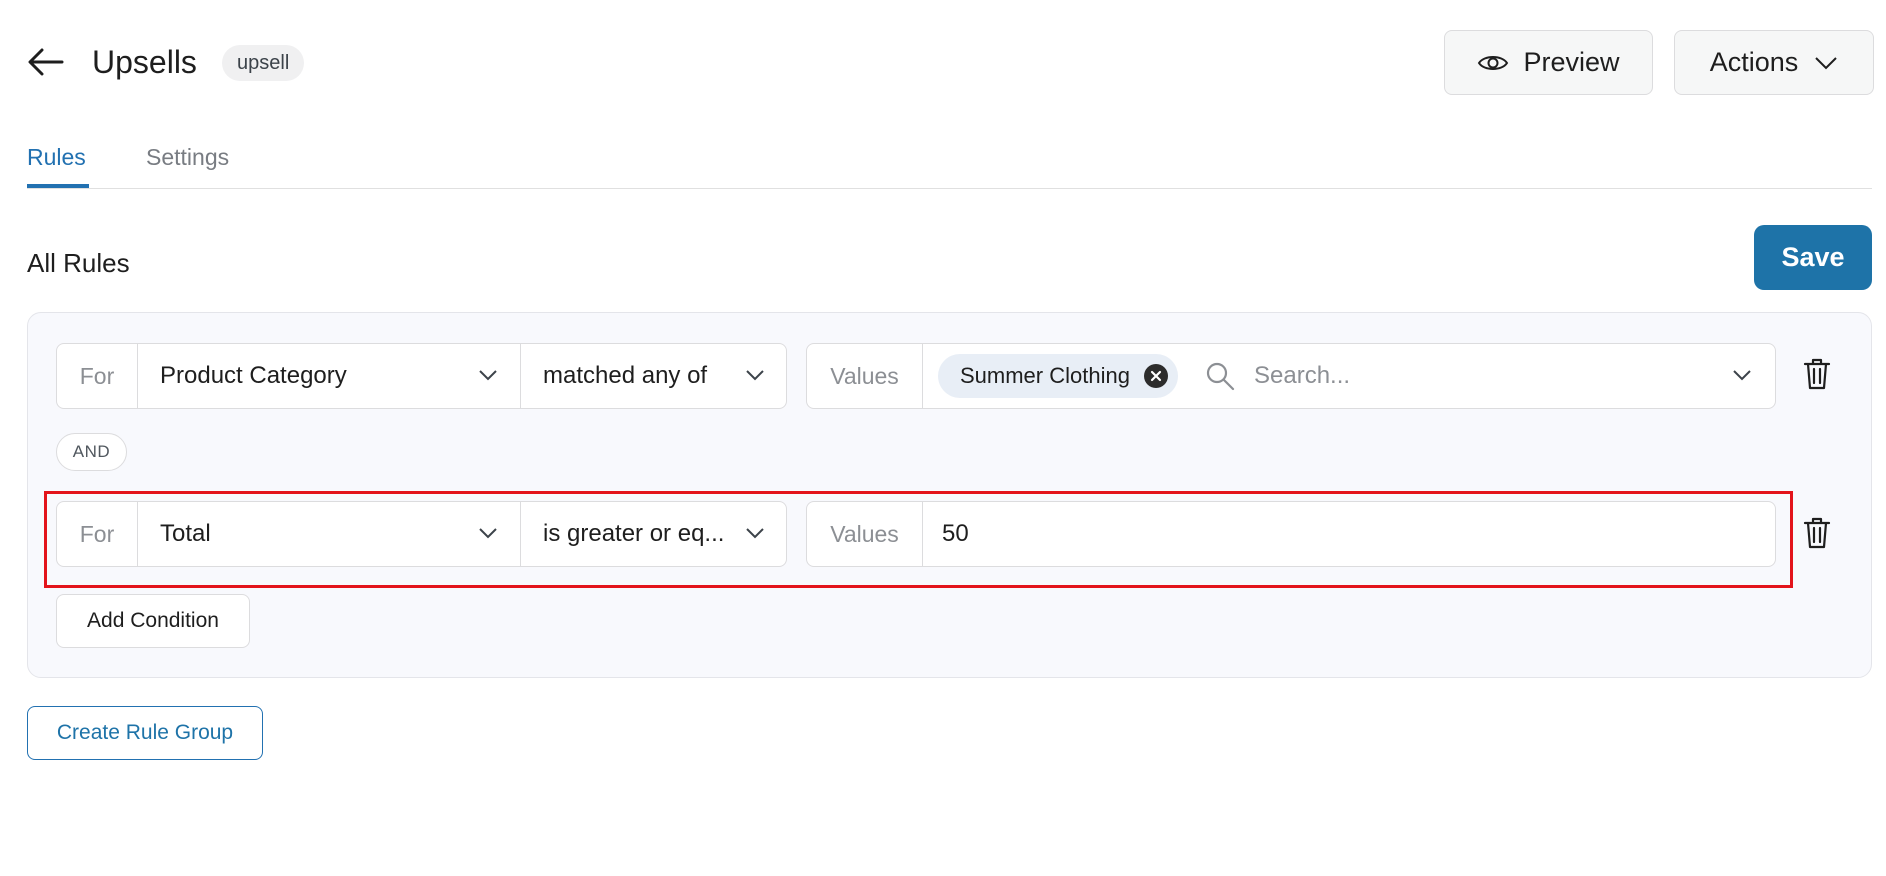 Image resolution: width=1886 pixels, height=876 pixels. I want to click on add-condition-button: Add Condition, so click(153, 621).